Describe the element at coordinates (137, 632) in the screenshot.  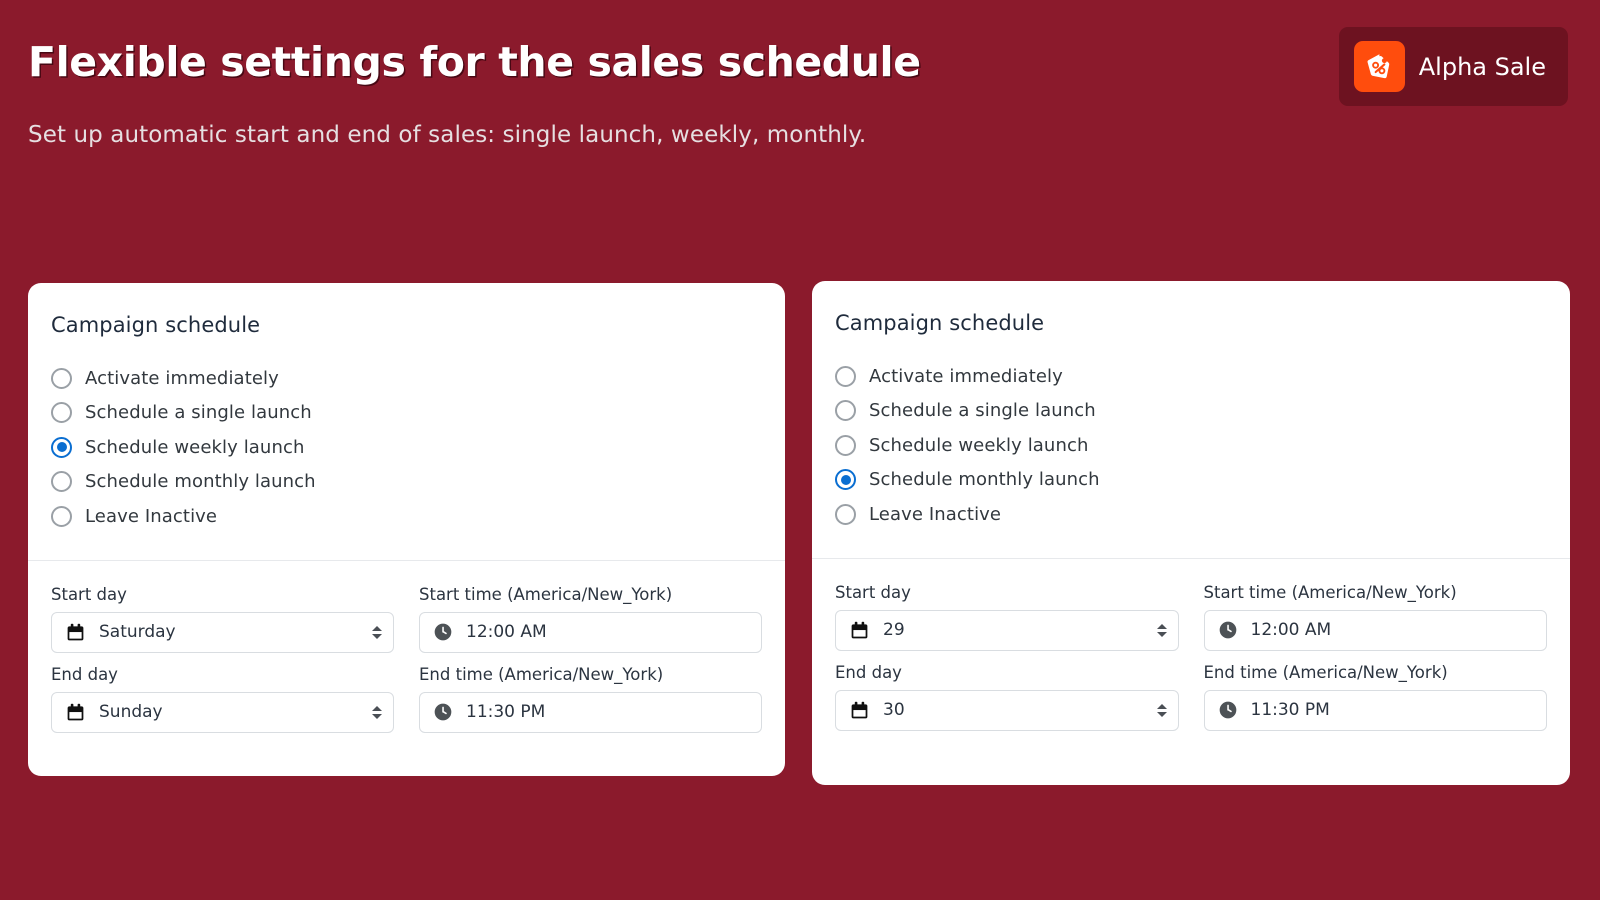
I see `field-value: Saturday` at that location.